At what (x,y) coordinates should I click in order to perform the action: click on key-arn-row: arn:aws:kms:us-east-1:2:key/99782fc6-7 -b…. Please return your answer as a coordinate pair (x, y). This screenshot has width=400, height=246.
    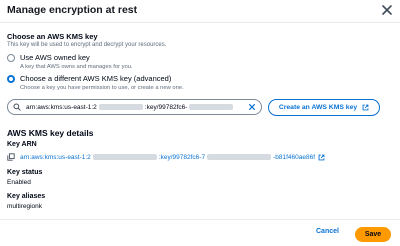
    Looking at the image, I should click on (166, 157).